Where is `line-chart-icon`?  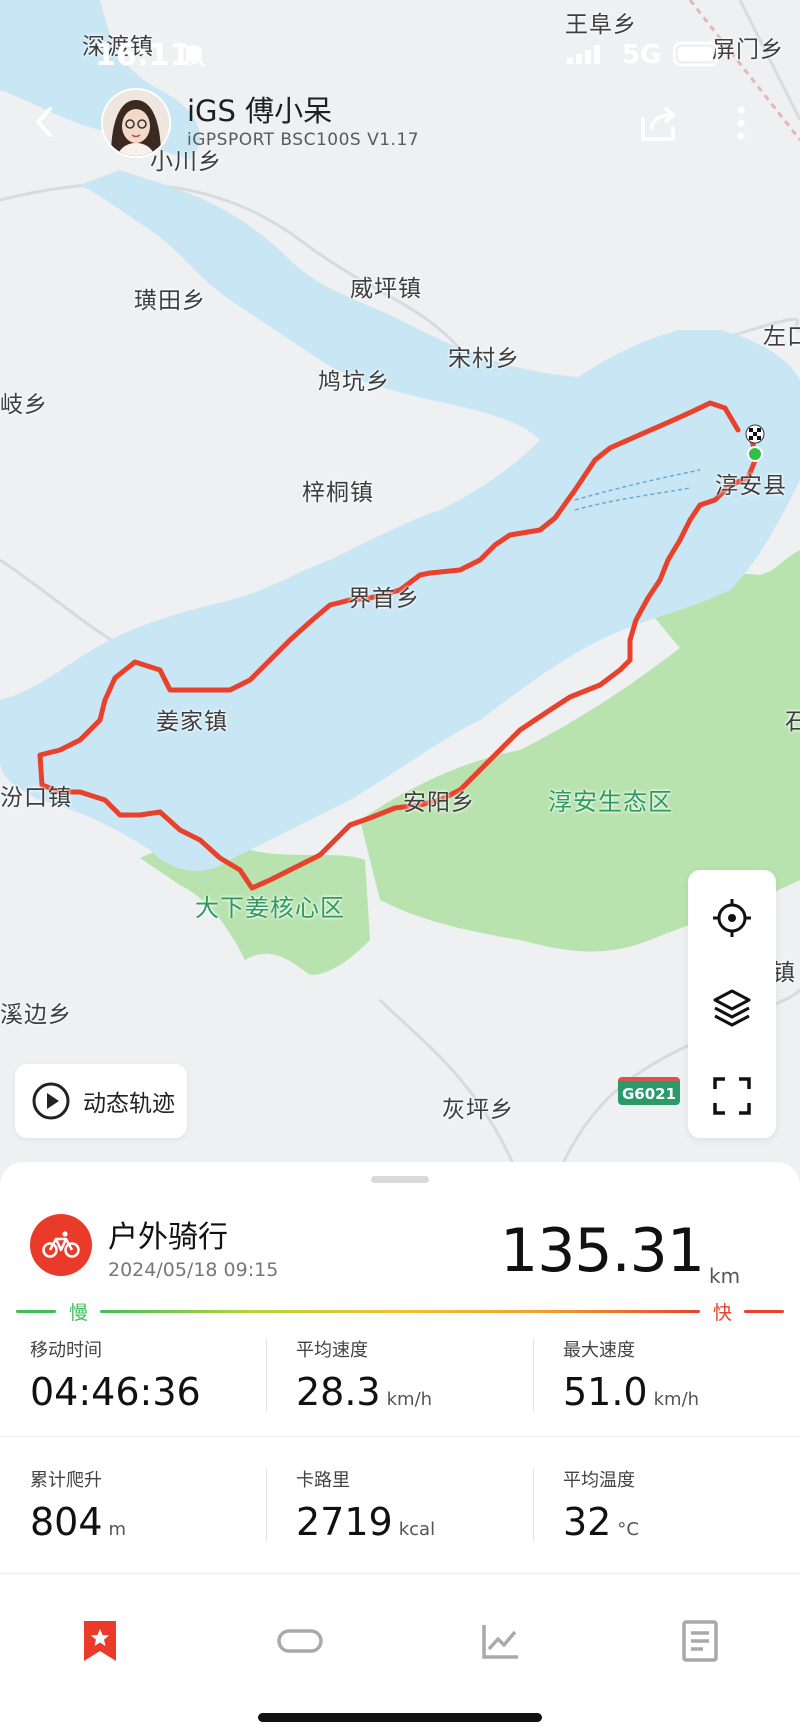
line-chart-icon is located at coordinates (500, 1642).